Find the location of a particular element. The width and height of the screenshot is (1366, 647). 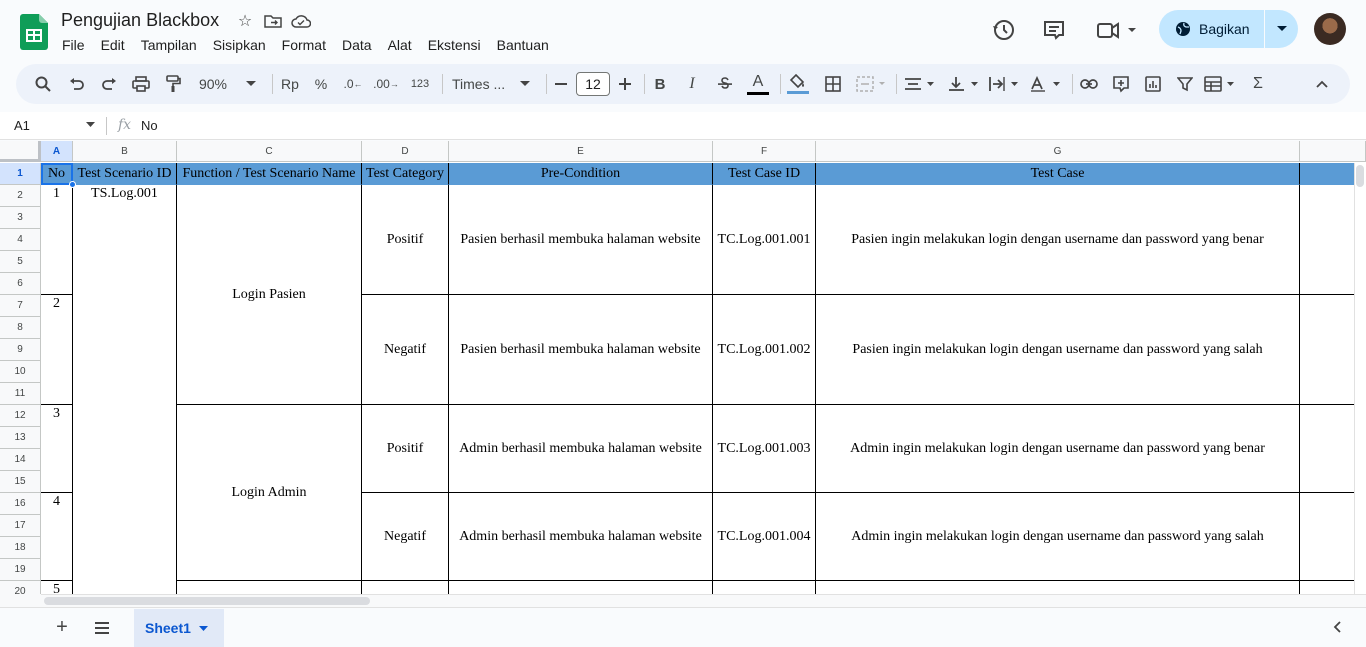

undo-icon is located at coordinates (77, 84).